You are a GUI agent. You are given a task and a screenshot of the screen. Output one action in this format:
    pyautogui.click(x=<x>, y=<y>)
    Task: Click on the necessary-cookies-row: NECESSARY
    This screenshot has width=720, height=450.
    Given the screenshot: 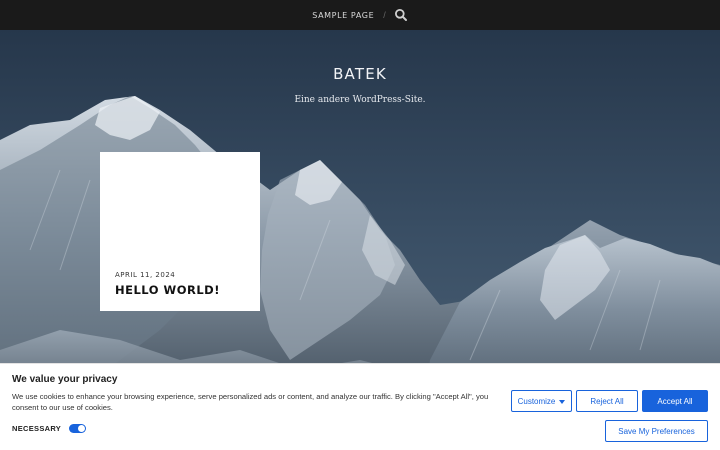 What is the action you would take?
    pyautogui.click(x=49, y=428)
    